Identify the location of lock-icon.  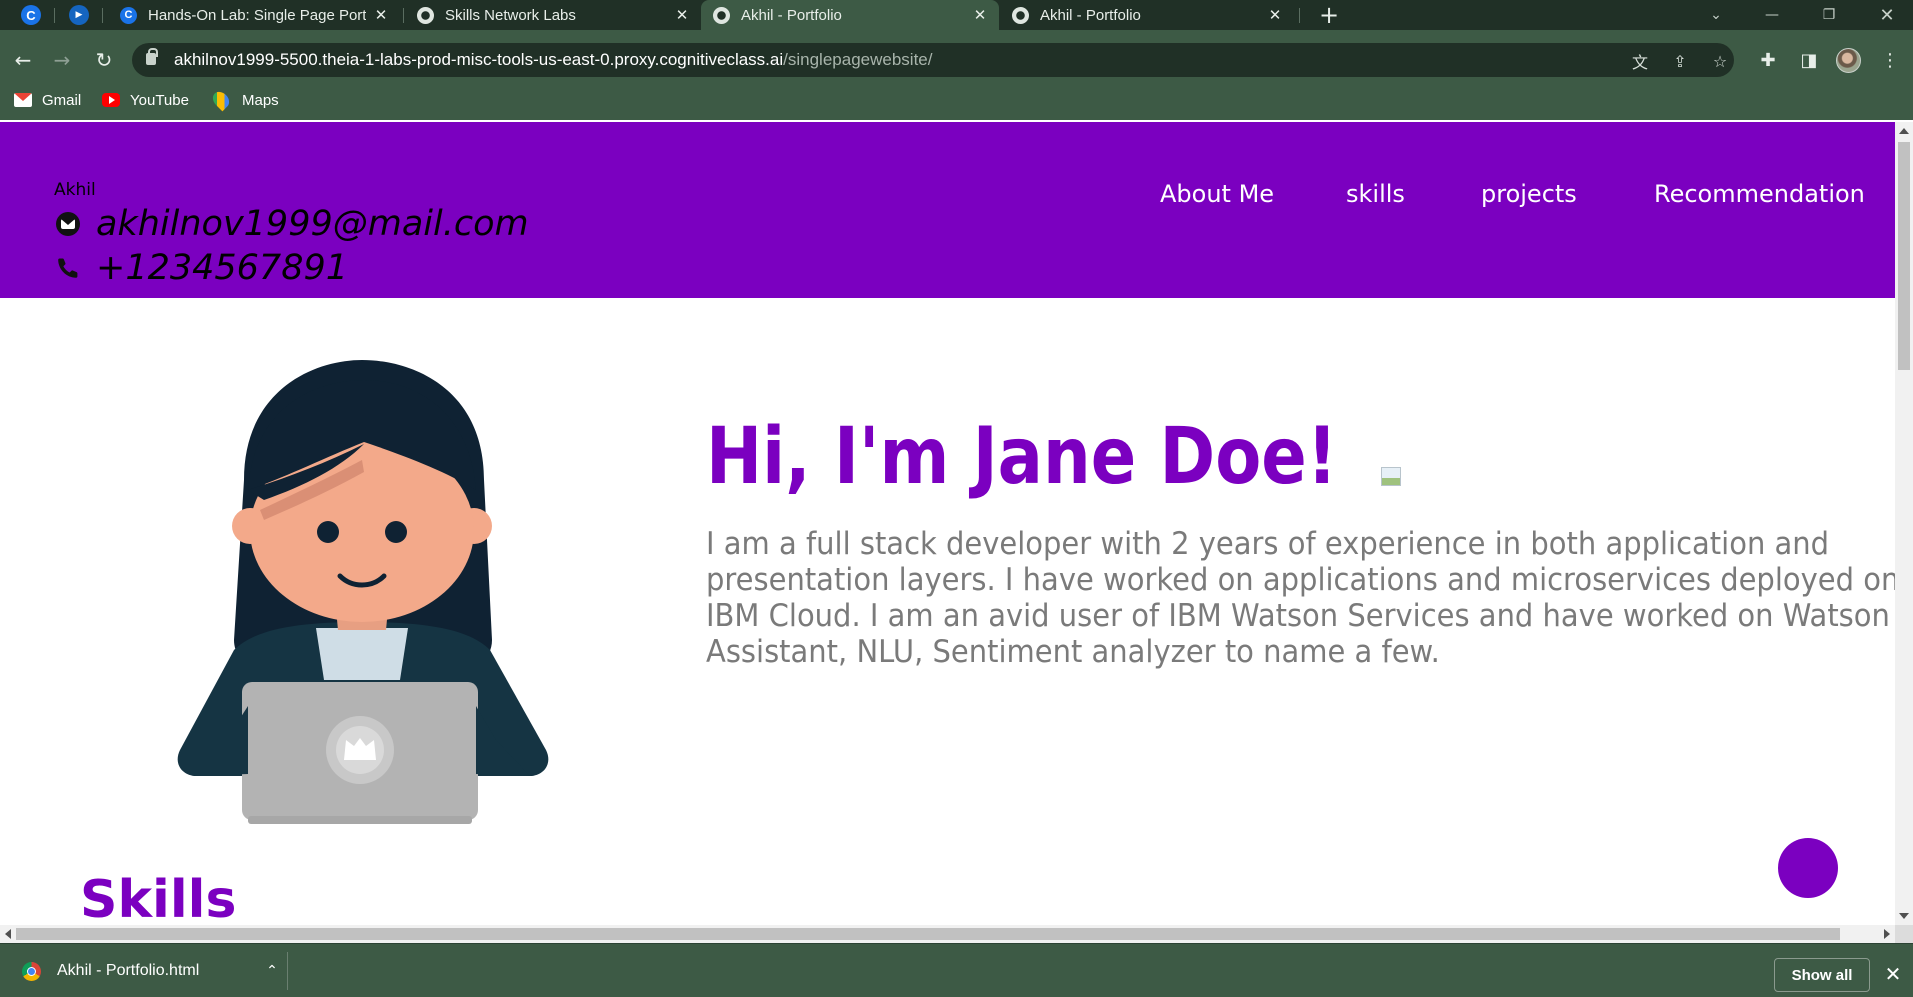
(152, 56).